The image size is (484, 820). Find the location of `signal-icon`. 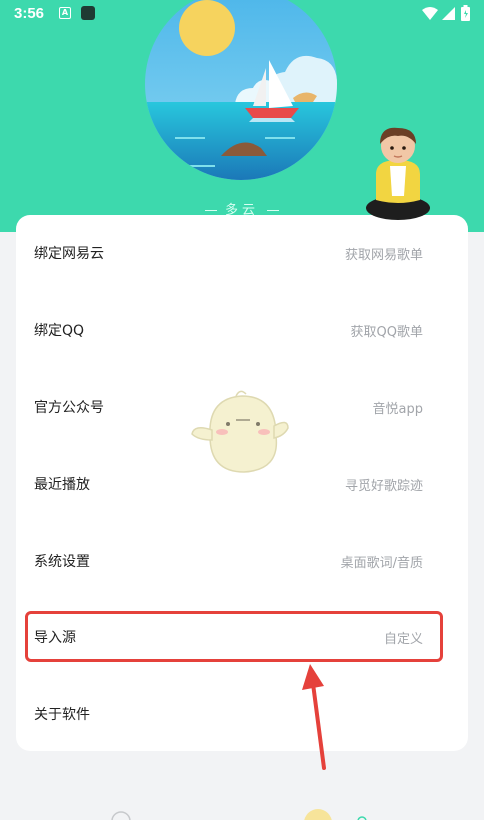

signal-icon is located at coordinates (448, 13).